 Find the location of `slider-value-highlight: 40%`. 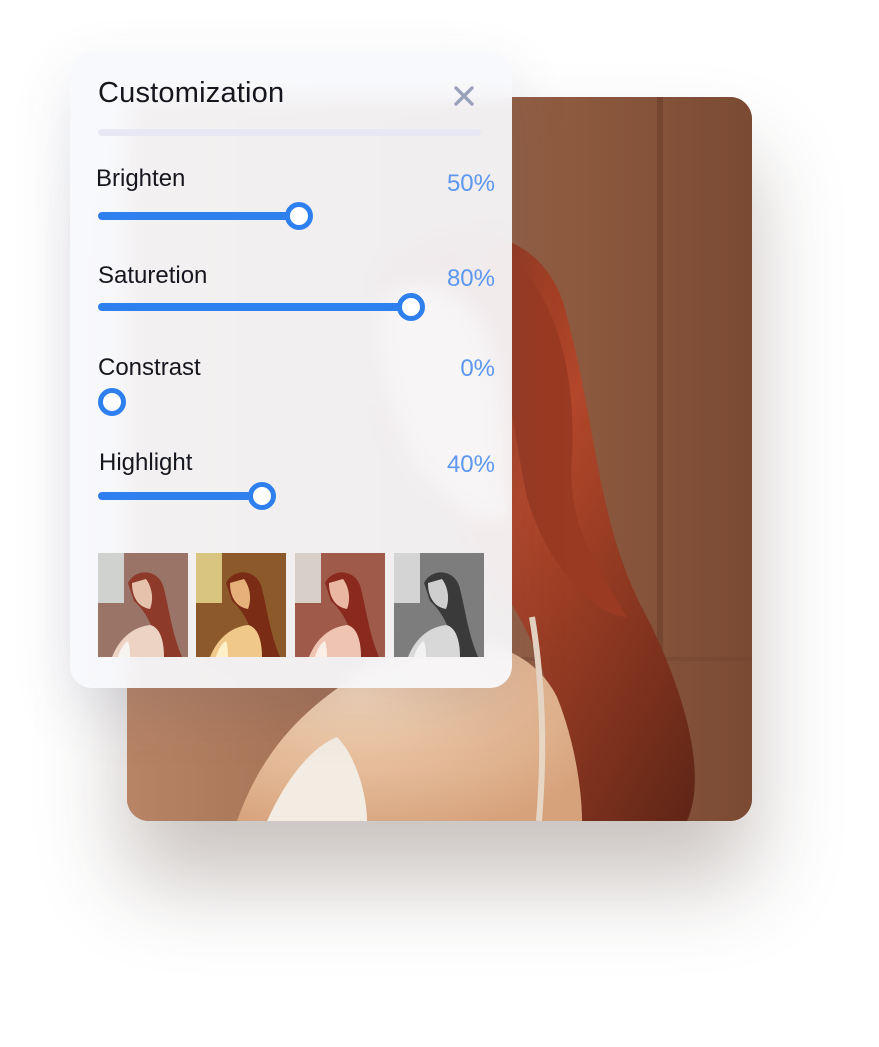

slider-value-highlight: 40% is located at coordinates (470, 464).